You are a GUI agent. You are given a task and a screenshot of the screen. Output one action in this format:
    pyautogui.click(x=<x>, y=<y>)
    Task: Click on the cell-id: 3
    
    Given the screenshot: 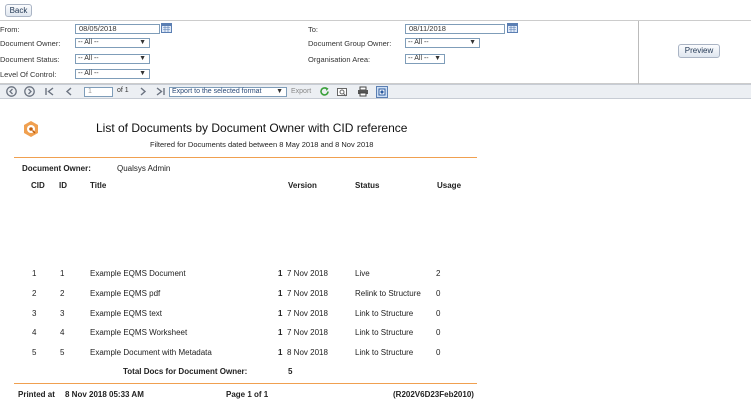 What is the action you would take?
    pyautogui.click(x=62, y=313)
    